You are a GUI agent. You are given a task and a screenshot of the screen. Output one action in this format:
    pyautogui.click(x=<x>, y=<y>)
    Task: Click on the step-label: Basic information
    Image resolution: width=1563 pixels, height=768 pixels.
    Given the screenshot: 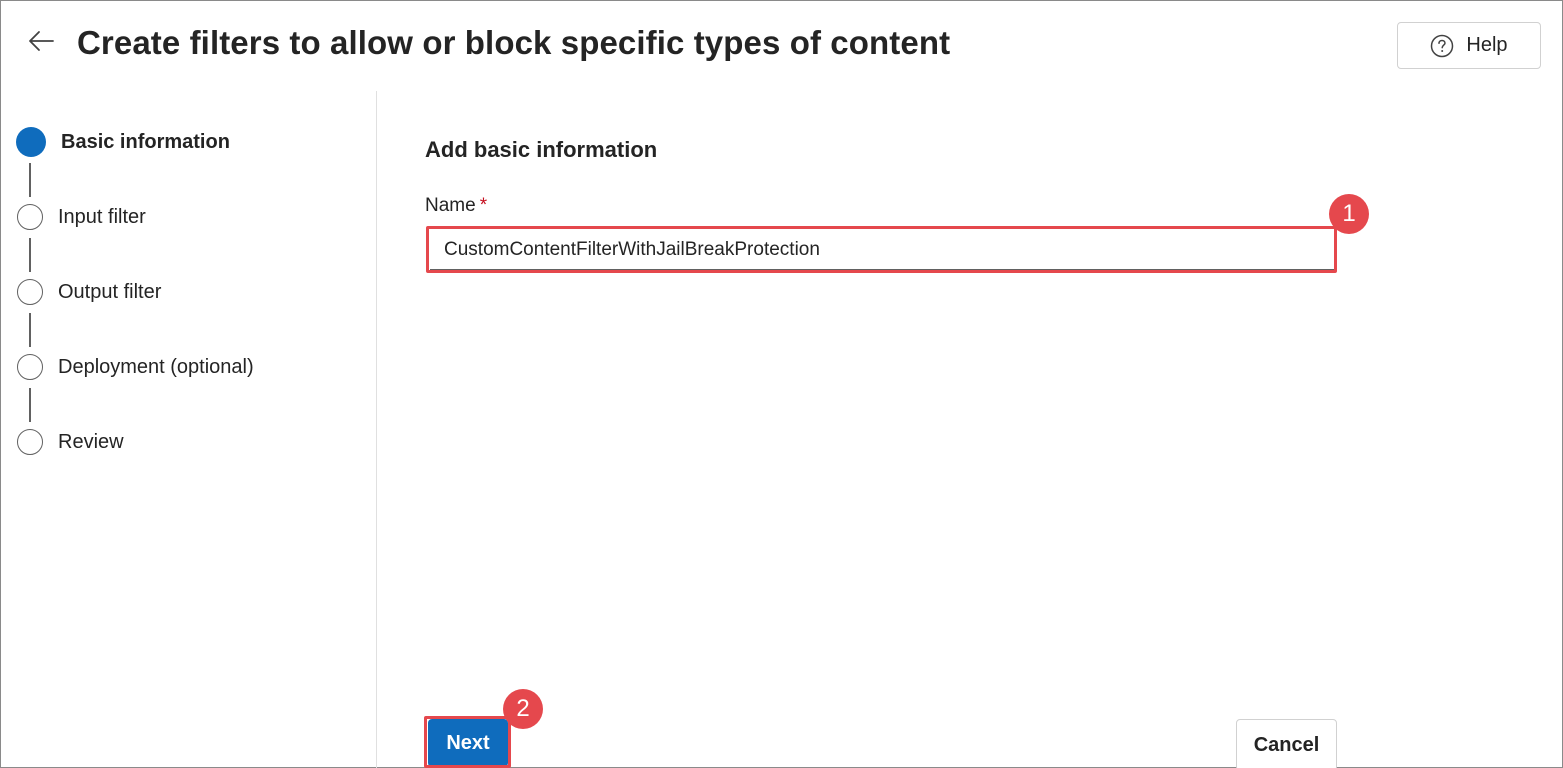 What is the action you would take?
    pyautogui.click(x=145, y=141)
    